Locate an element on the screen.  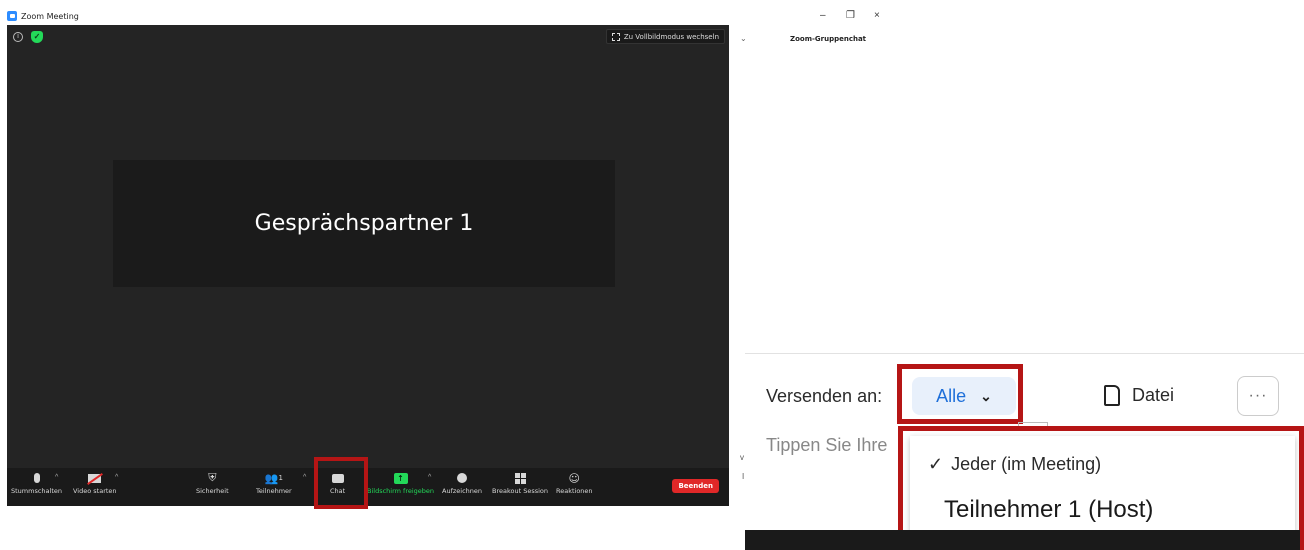
file-button: Datei is located at coordinates (1139, 395).